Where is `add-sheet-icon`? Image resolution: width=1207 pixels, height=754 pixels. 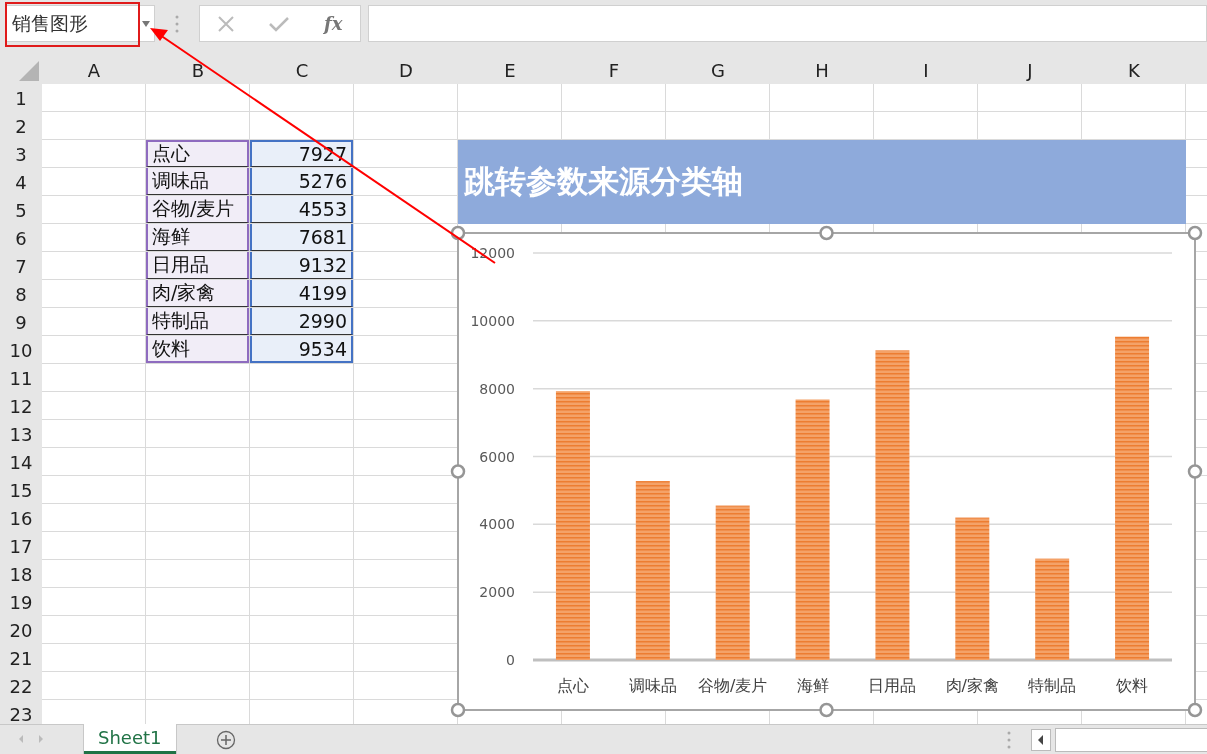 add-sheet-icon is located at coordinates (225, 740).